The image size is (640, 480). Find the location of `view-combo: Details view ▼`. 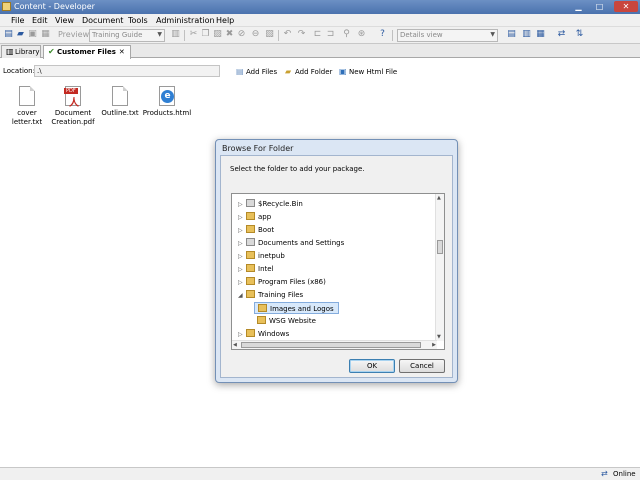

view-combo: Details view ▼ is located at coordinates (447, 35).